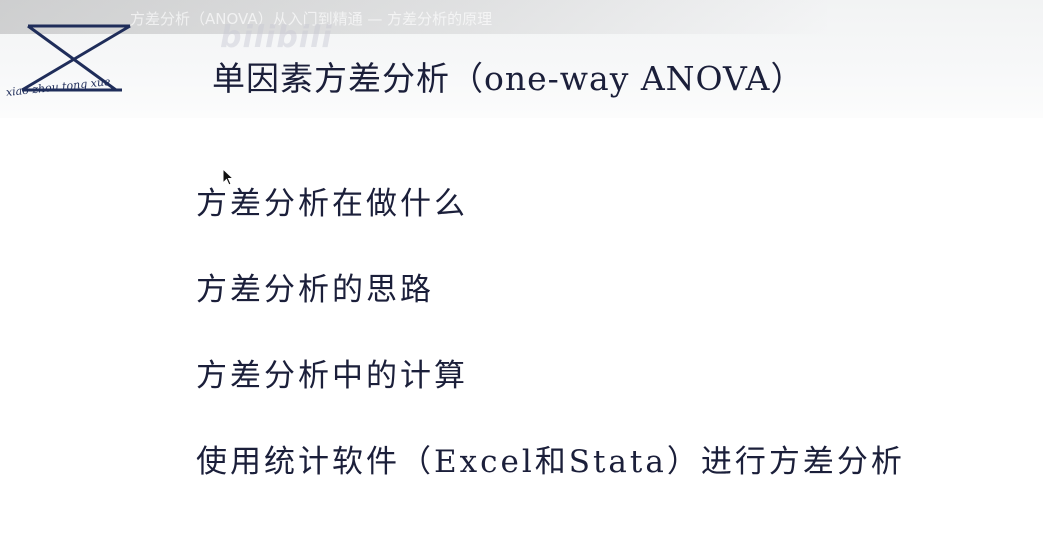 This screenshot has height=535, width=1043. I want to click on slide-title: 单因素方差分析（one-way ANOVA）, so click(508, 78).